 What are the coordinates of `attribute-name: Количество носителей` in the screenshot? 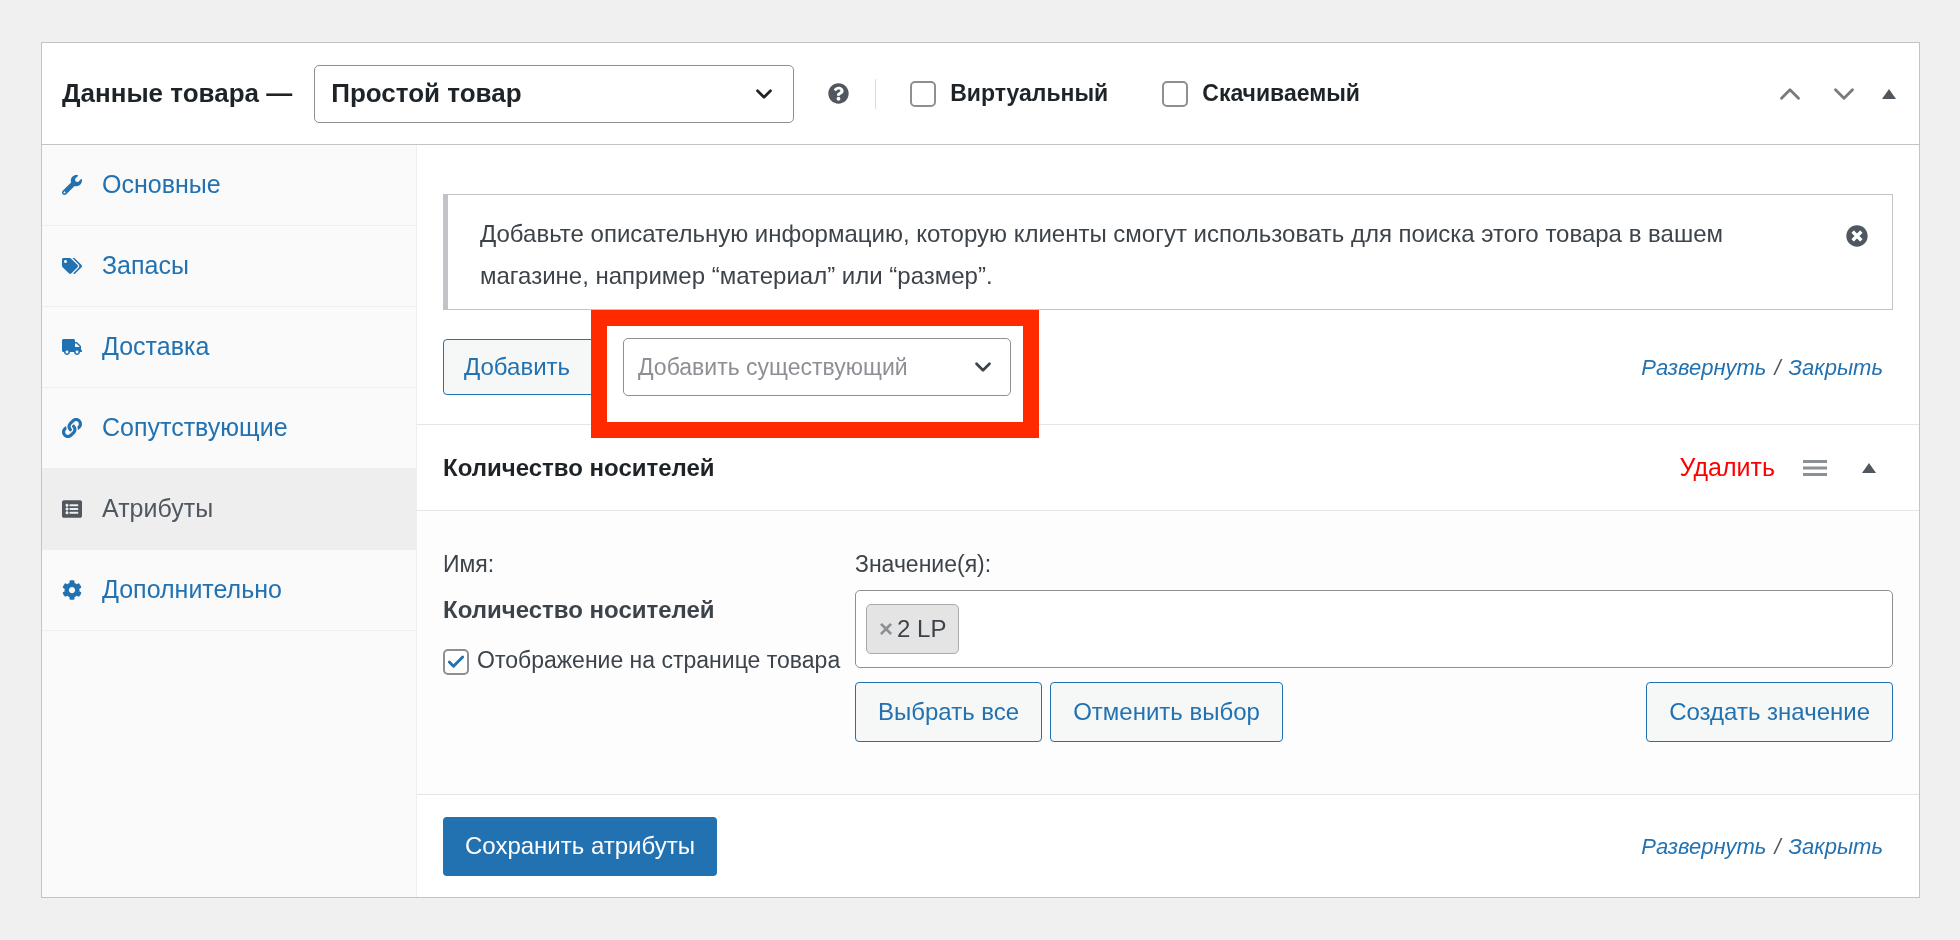 It's located at (579, 609).